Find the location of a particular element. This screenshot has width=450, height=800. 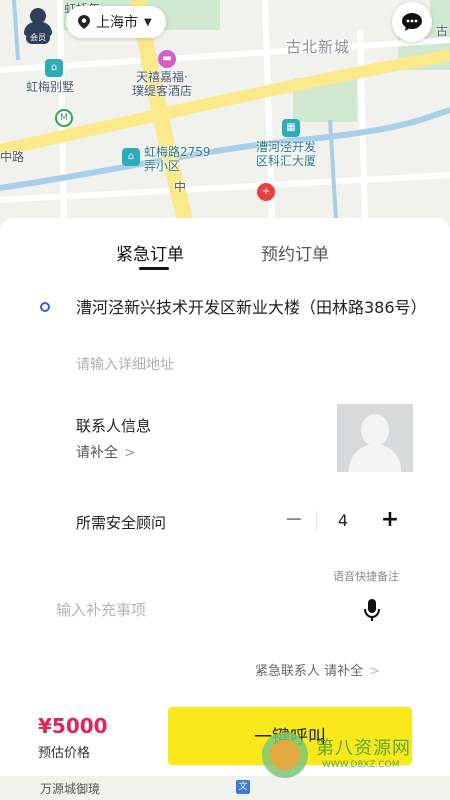

hospital-poi-icon: + is located at coordinates (266, 192).